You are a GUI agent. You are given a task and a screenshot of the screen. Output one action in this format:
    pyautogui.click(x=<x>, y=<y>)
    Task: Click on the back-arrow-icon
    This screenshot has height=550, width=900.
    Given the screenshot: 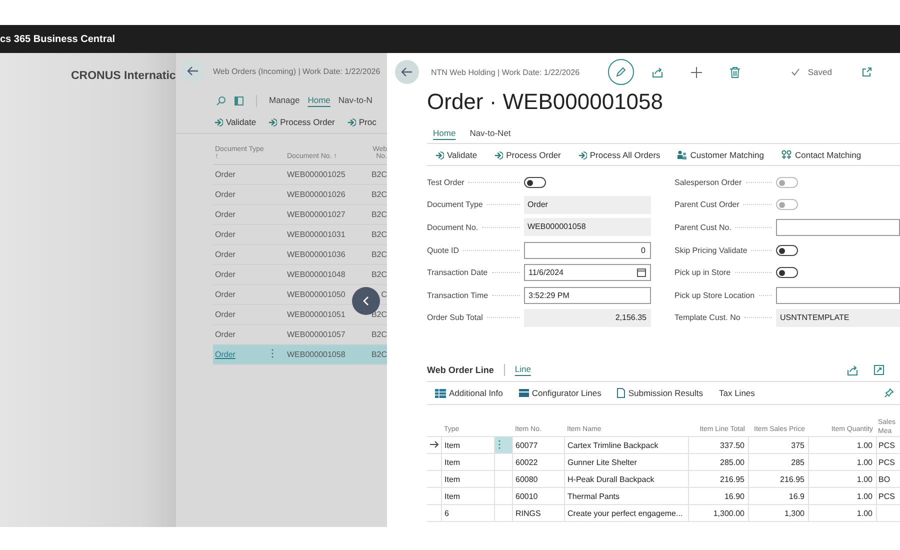 What is the action you would take?
    pyautogui.click(x=407, y=72)
    